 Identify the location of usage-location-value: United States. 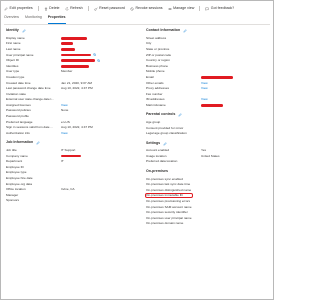
(210, 155).